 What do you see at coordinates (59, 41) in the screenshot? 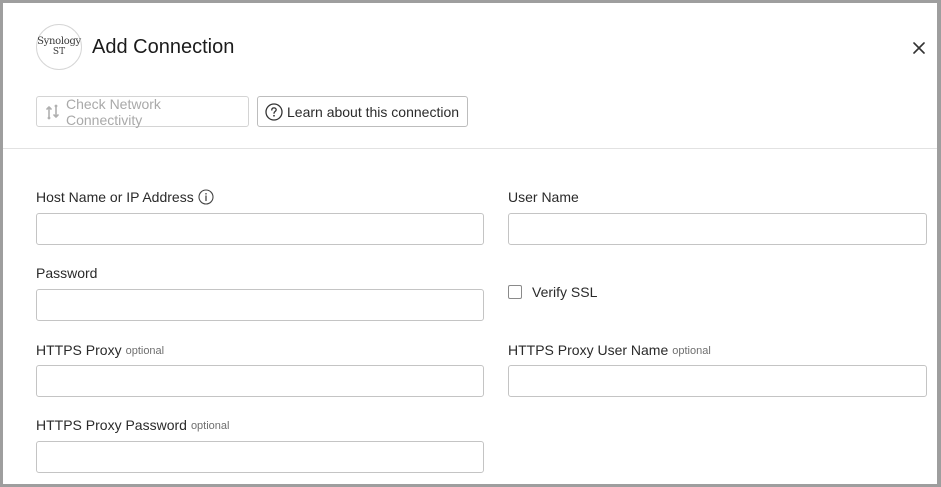
I see `logo-text-line1: Synology` at bounding box center [59, 41].